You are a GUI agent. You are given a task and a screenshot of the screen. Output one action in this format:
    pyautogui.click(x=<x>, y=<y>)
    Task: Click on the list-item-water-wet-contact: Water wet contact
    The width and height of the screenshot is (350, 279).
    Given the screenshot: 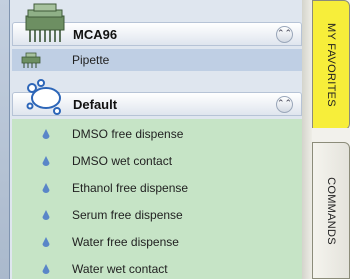 What is the action you would take?
    pyautogui.click(x=157, y=267)
    